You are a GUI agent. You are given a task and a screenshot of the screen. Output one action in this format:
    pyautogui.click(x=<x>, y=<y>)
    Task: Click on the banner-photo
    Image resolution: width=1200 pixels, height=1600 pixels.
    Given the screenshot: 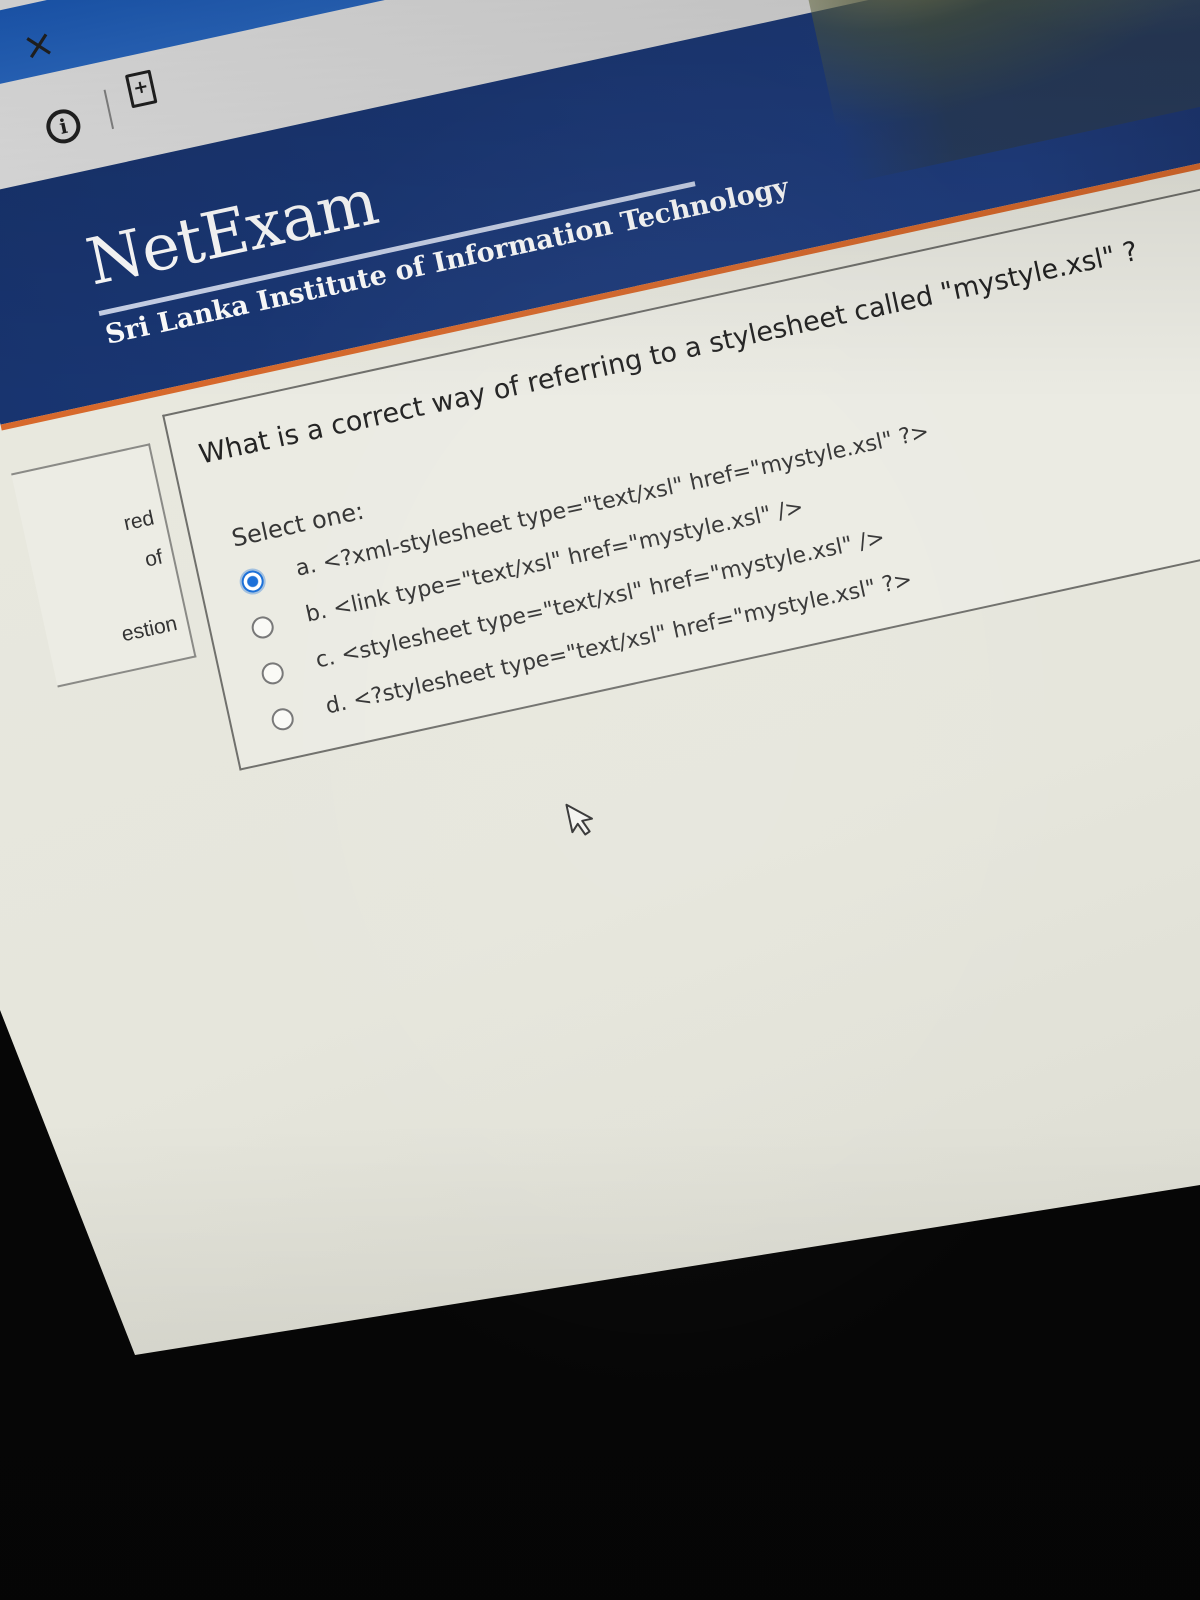 What is the action you would take?
    pyautogui.click(x=985, y=92)
    